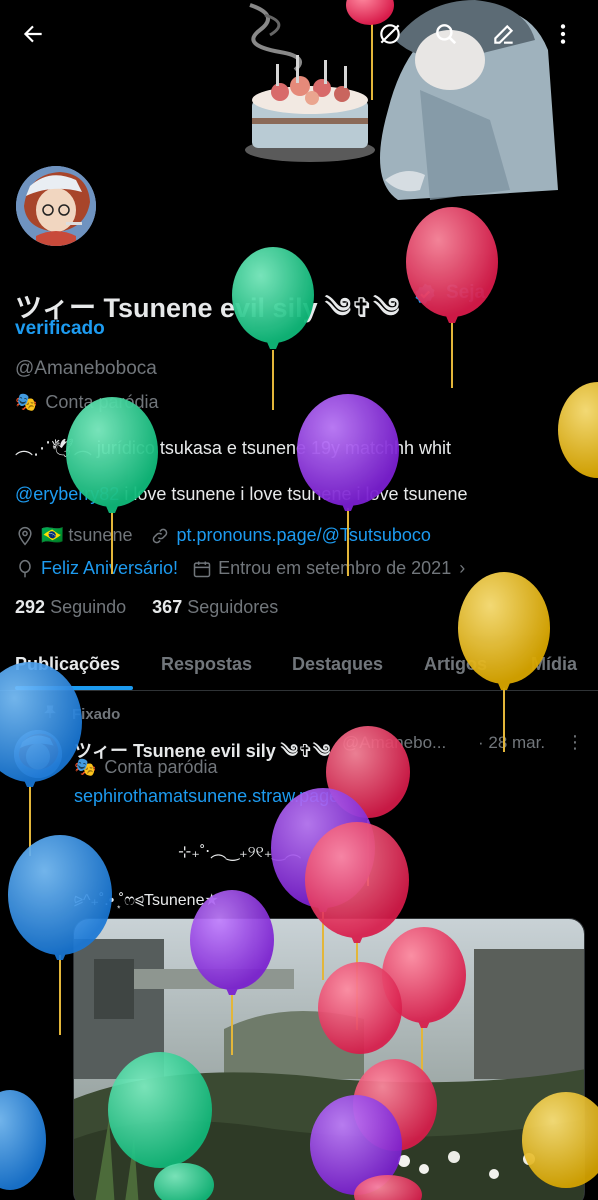 This screenshot has width=598, height=1200. I want to click on pinned-indicator: Fixado, so click(81, 714).